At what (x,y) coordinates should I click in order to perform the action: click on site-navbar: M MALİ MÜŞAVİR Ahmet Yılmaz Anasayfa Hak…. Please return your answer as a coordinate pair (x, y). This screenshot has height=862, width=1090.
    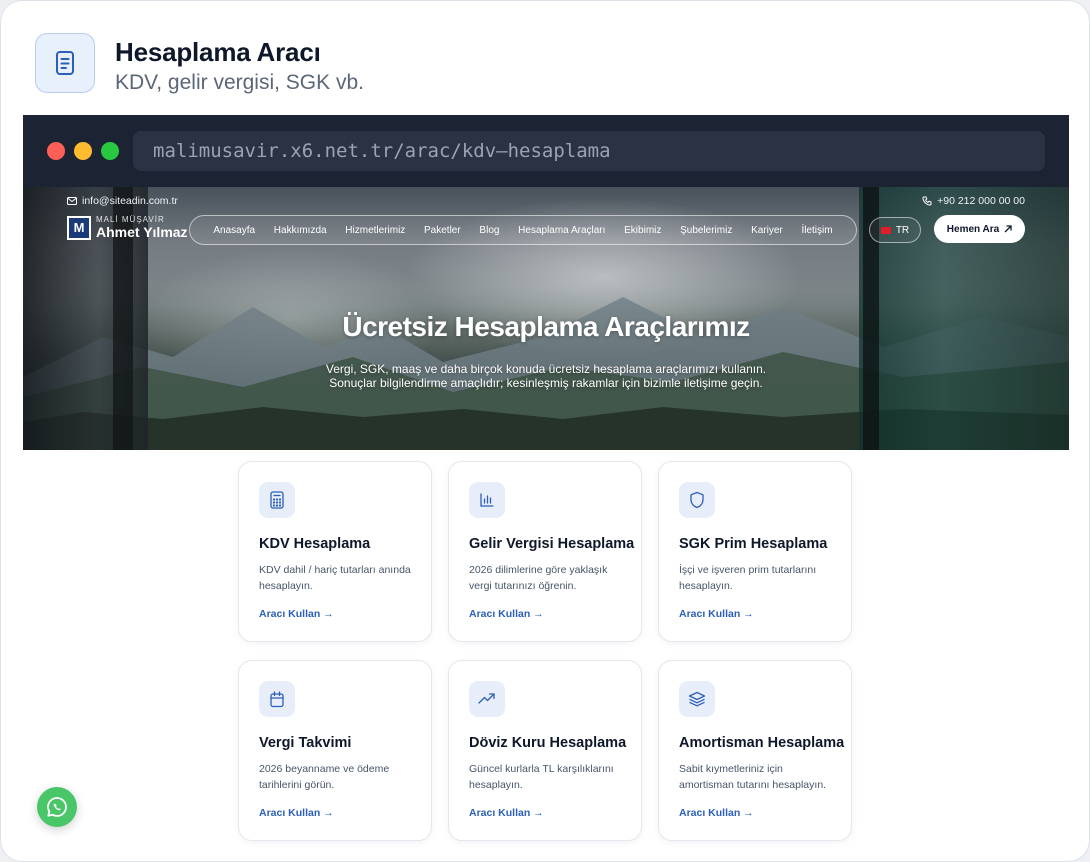
    Looking at the image, I should click on (546, 230).